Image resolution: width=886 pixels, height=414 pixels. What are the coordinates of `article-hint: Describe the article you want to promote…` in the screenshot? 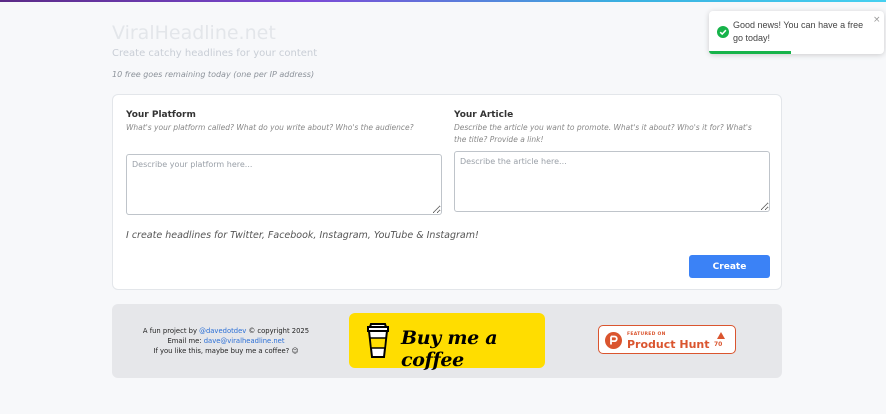 It's located at (603, 133).